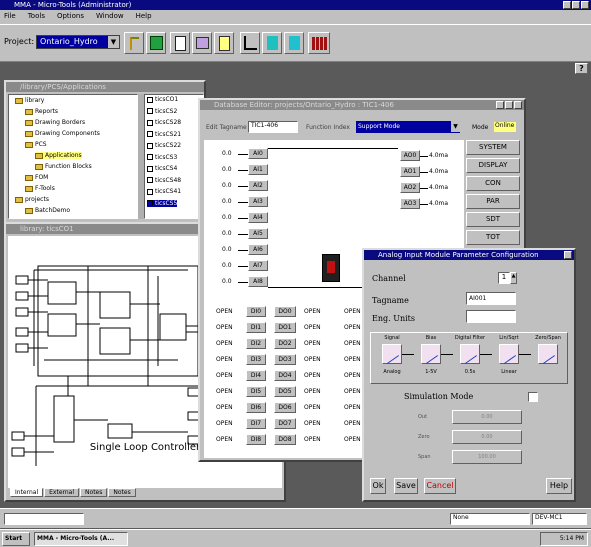  Describe the element at coordinates (29, 100) in the screenshot. I see `tree-item: library` at that location.